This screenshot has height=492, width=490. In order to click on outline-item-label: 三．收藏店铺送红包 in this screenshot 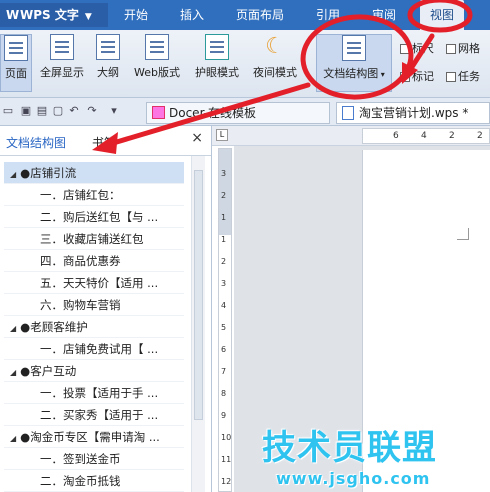, I will do `click(92, 239)`.